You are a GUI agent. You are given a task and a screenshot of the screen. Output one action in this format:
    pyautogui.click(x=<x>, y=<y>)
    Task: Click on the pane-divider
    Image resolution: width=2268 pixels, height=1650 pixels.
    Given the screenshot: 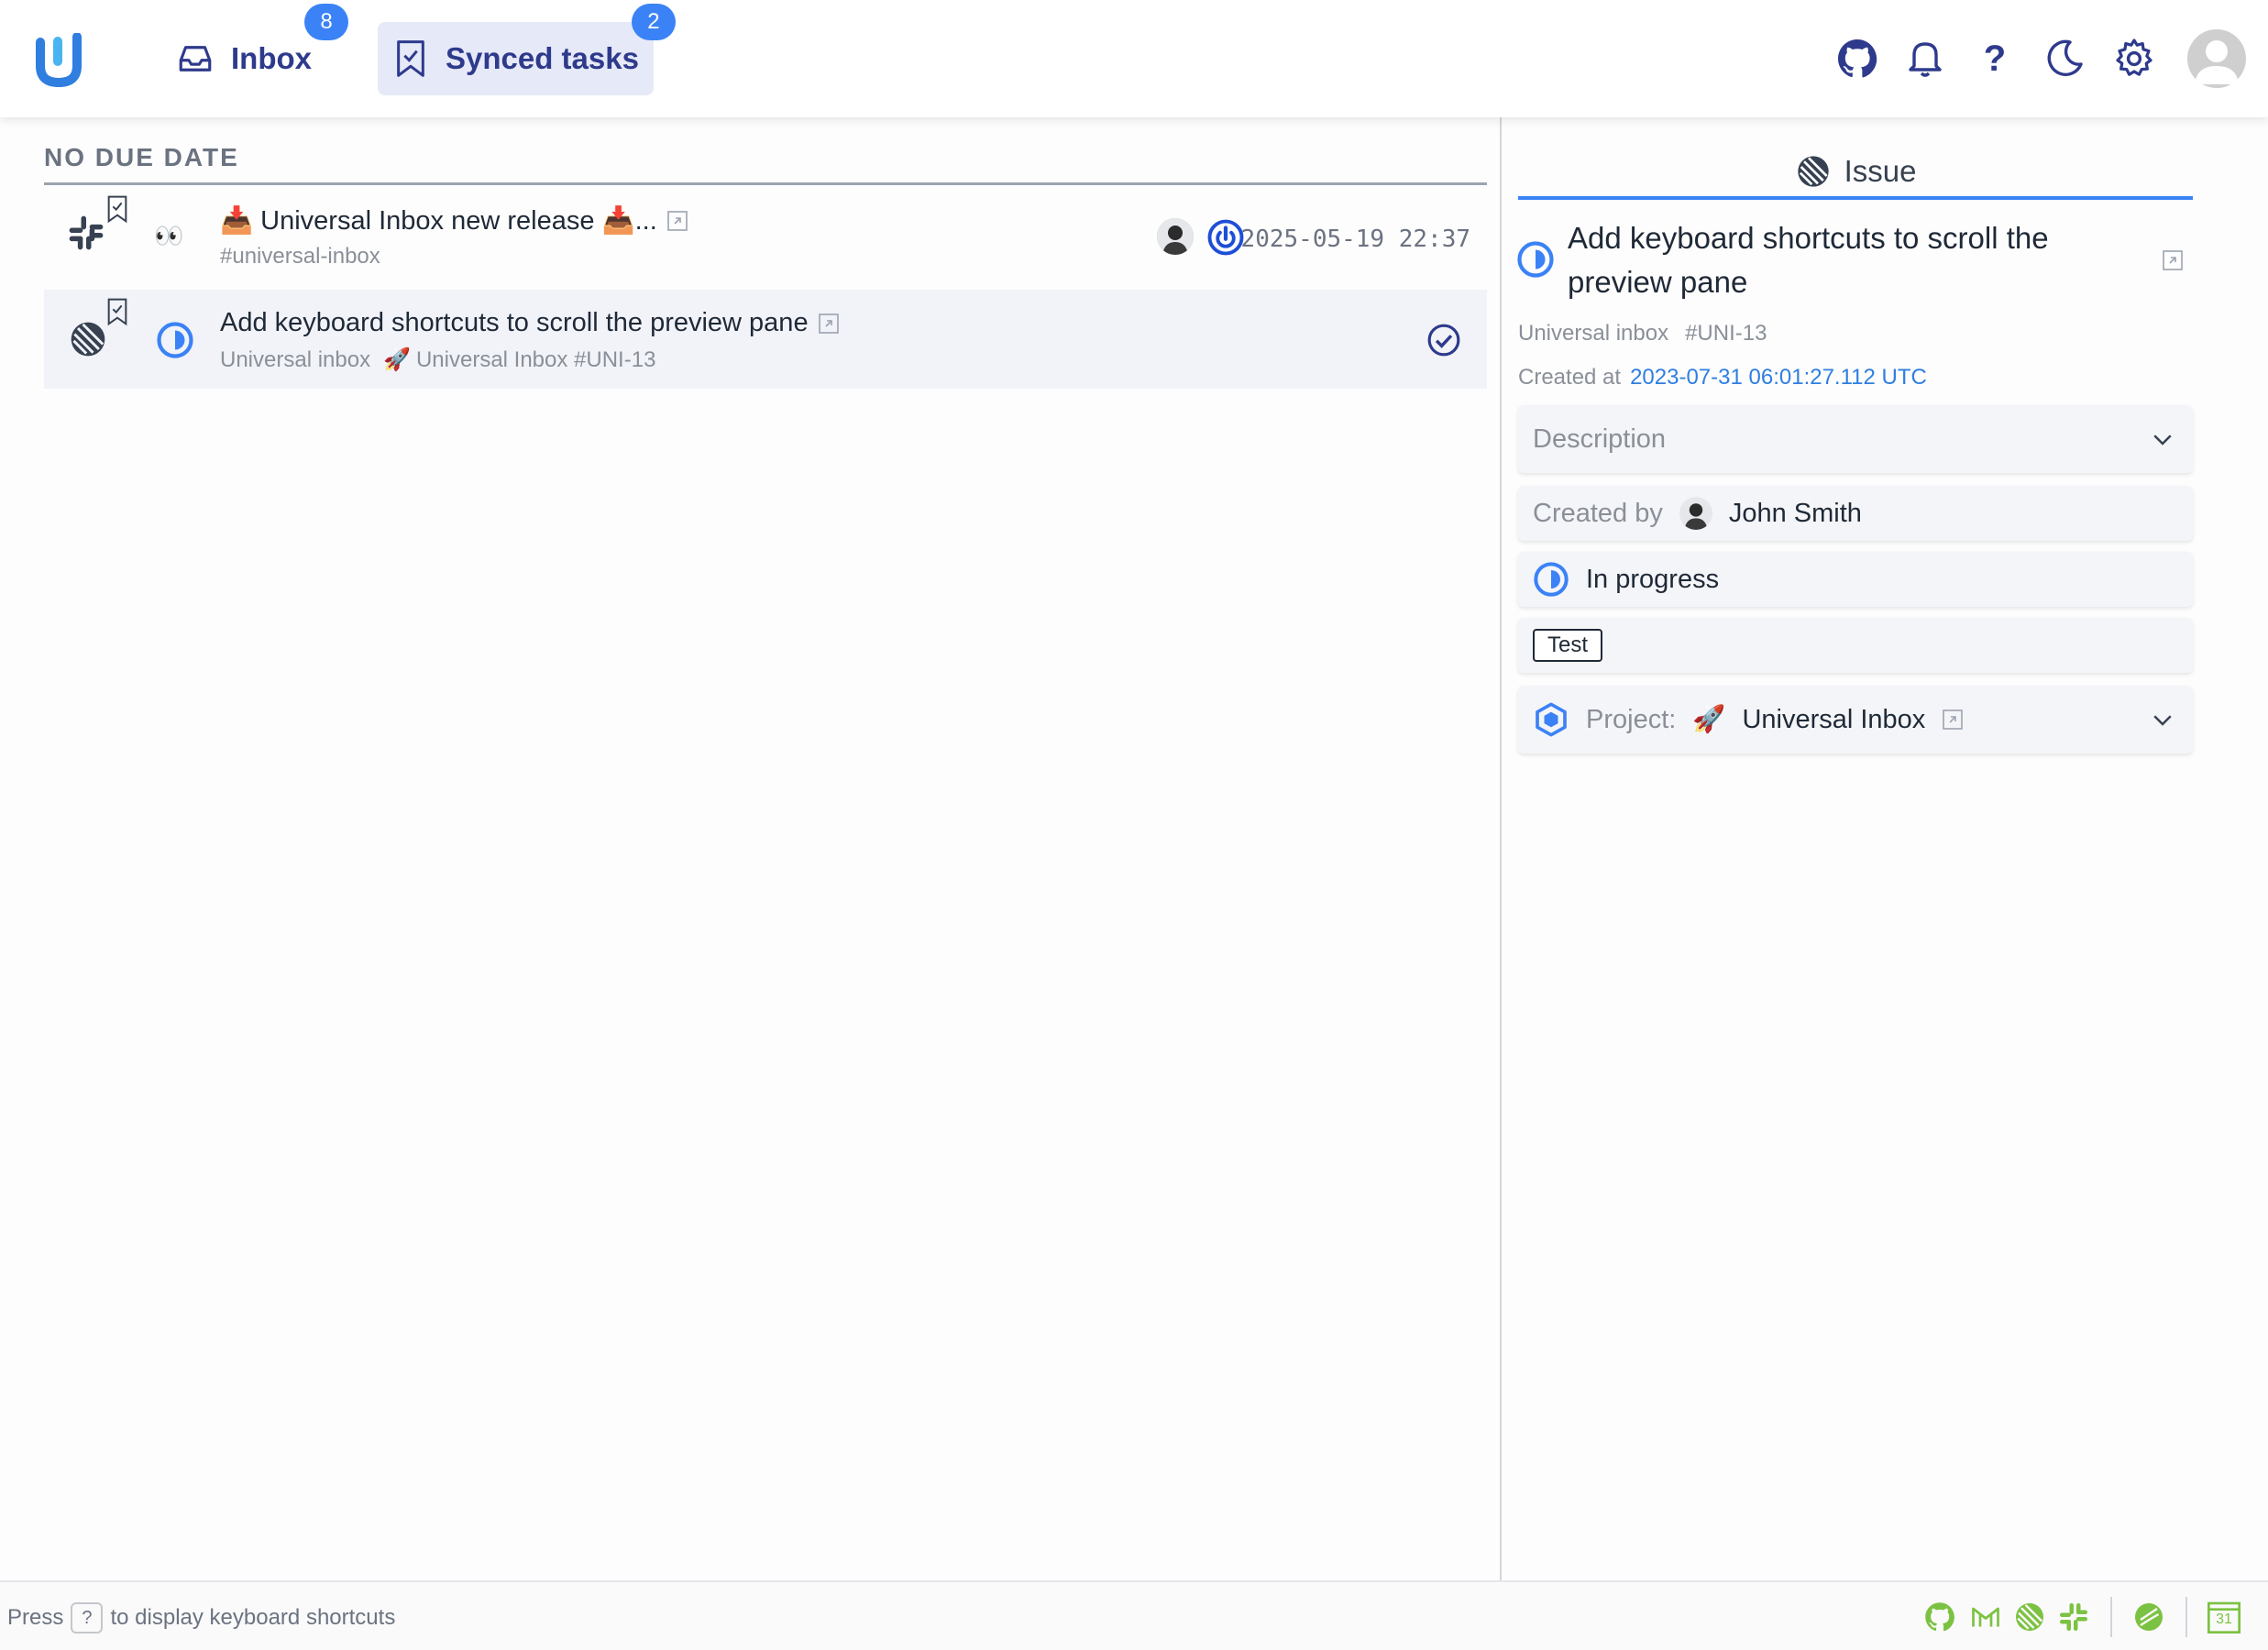 What is the action you would take?
    pyautogui.click(x=1501, y=848)
    